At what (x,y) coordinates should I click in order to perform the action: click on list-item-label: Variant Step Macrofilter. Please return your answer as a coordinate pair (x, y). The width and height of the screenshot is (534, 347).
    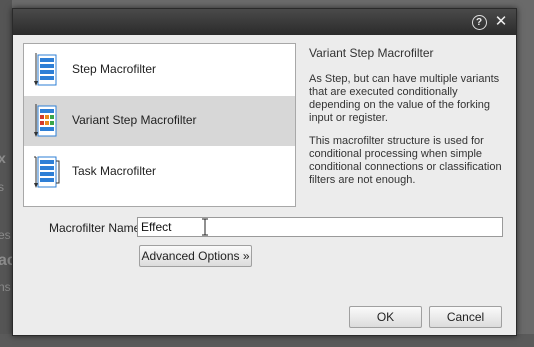
    Looking at the image, I should click on (134, 120).